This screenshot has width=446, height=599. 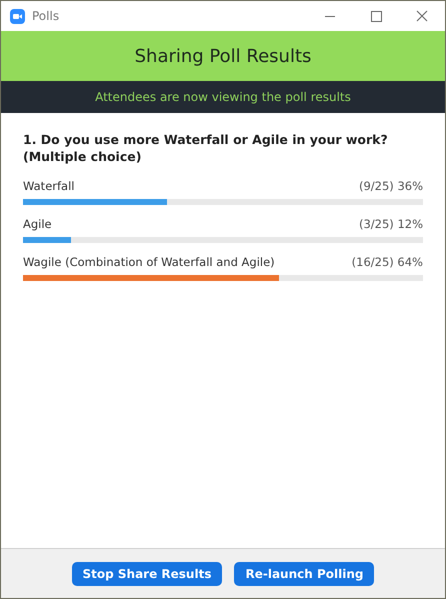 What do you see at coordinates (390, 224) in the screenshot?
I see `answer-result: (3/25) 12%` at bounding box center [390, 224].